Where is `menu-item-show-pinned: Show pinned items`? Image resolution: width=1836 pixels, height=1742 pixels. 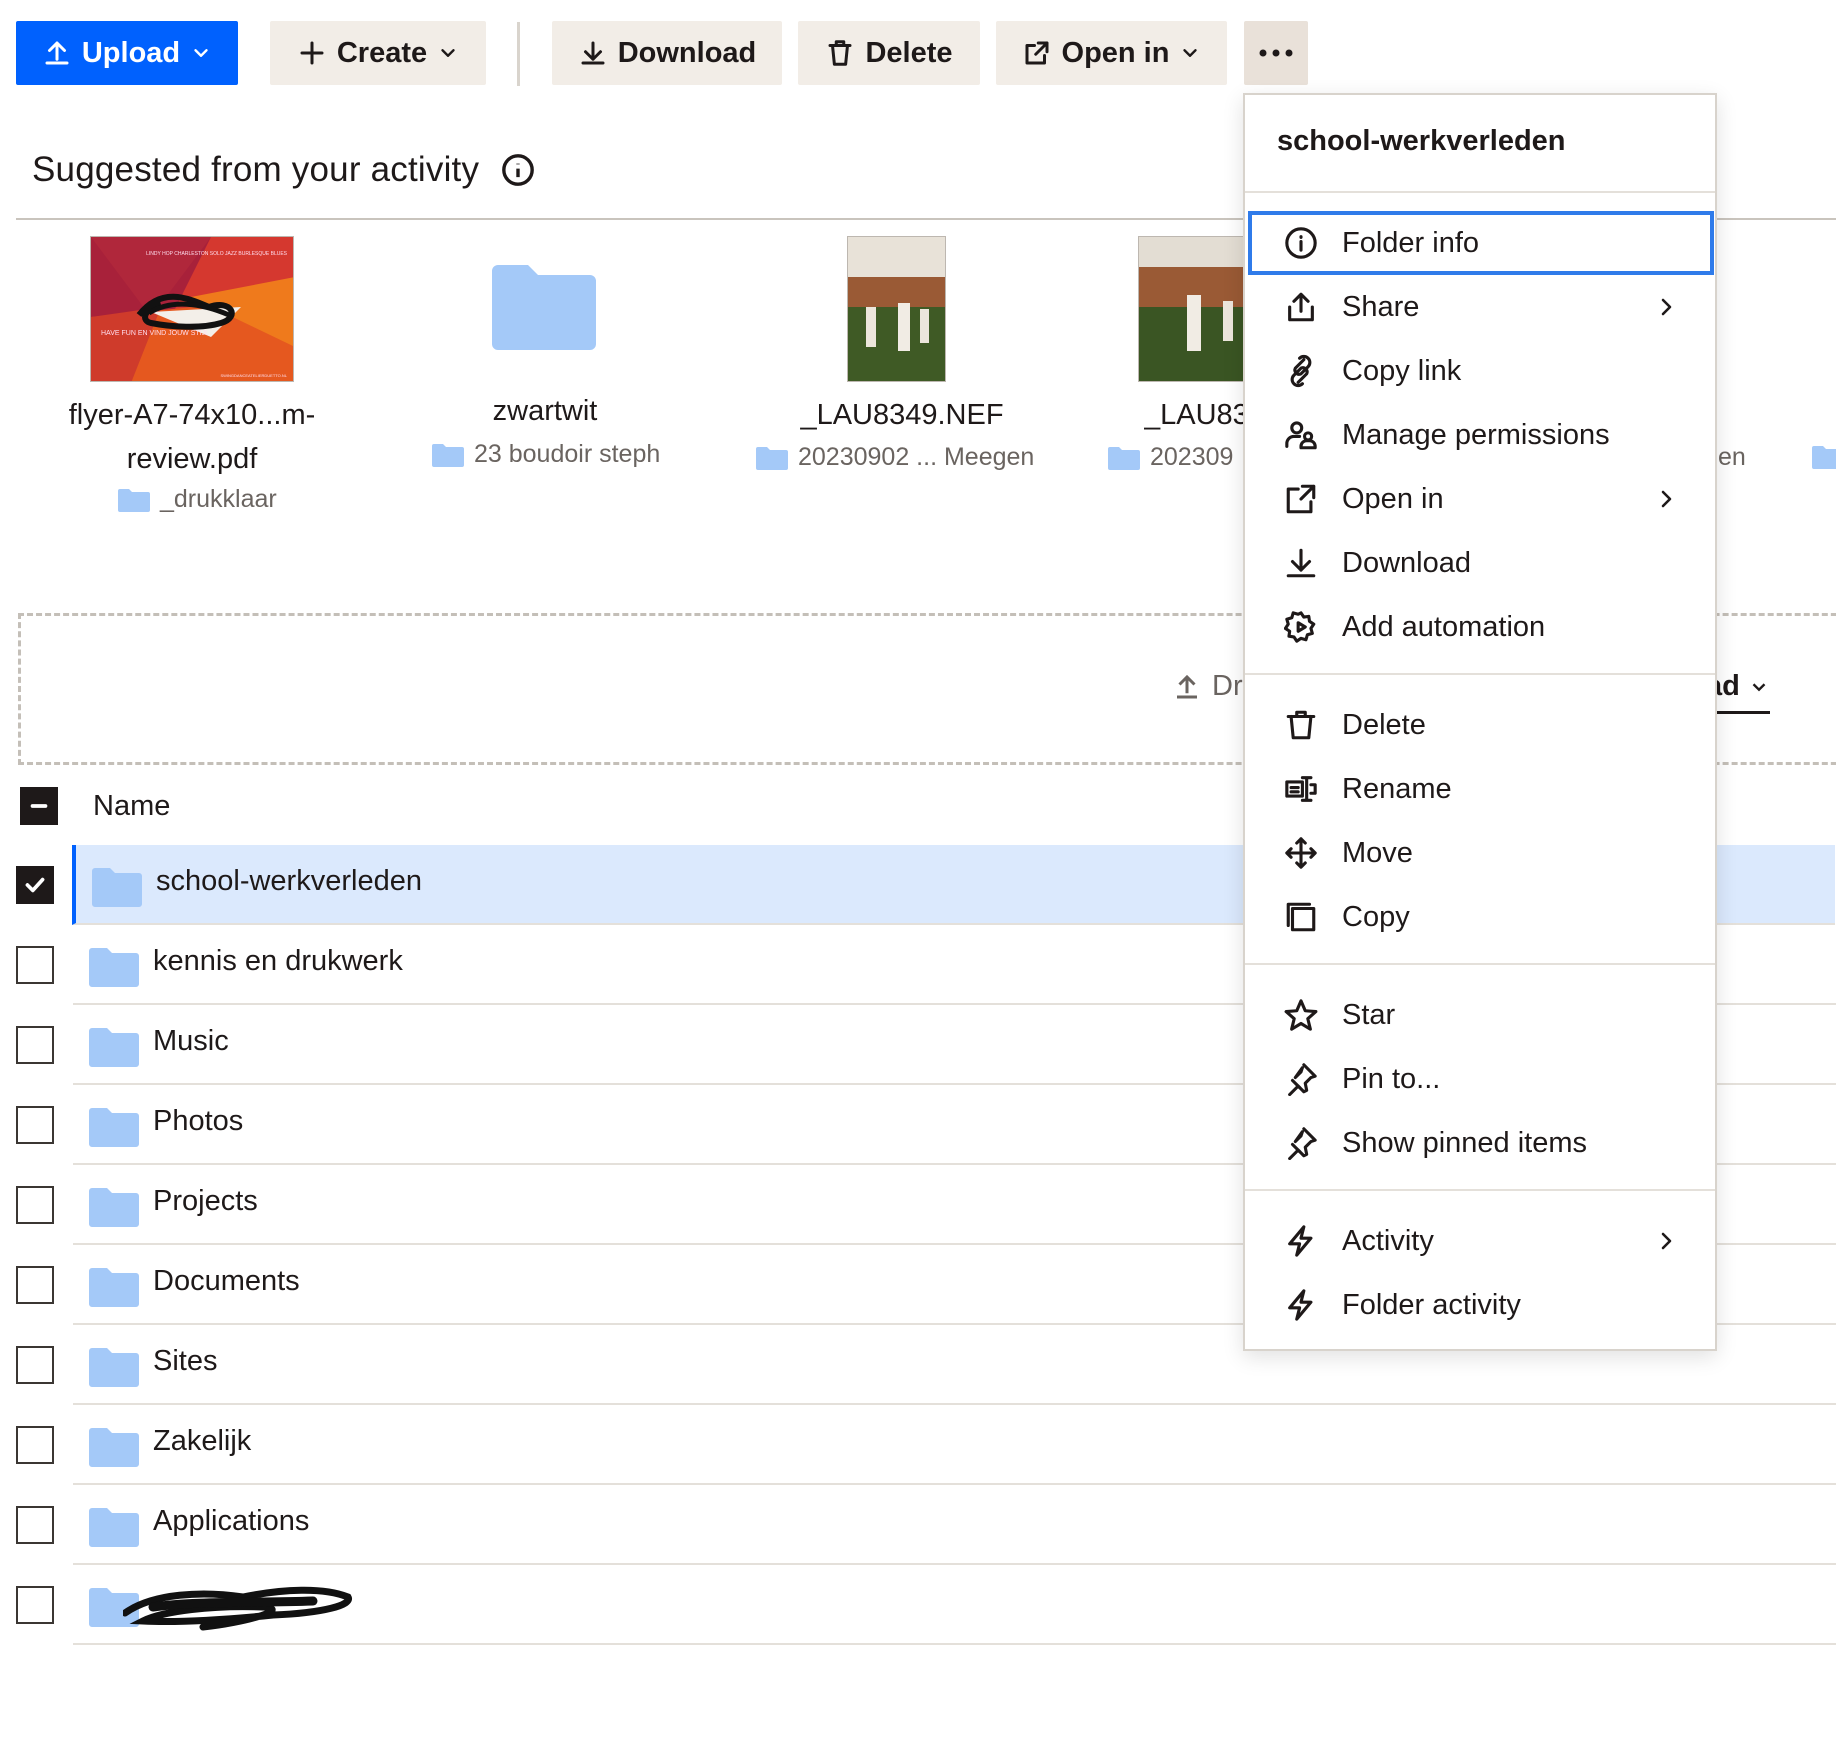
menu-item-show-pinned: Show pinned items is located at coordinates (1481, 1143).